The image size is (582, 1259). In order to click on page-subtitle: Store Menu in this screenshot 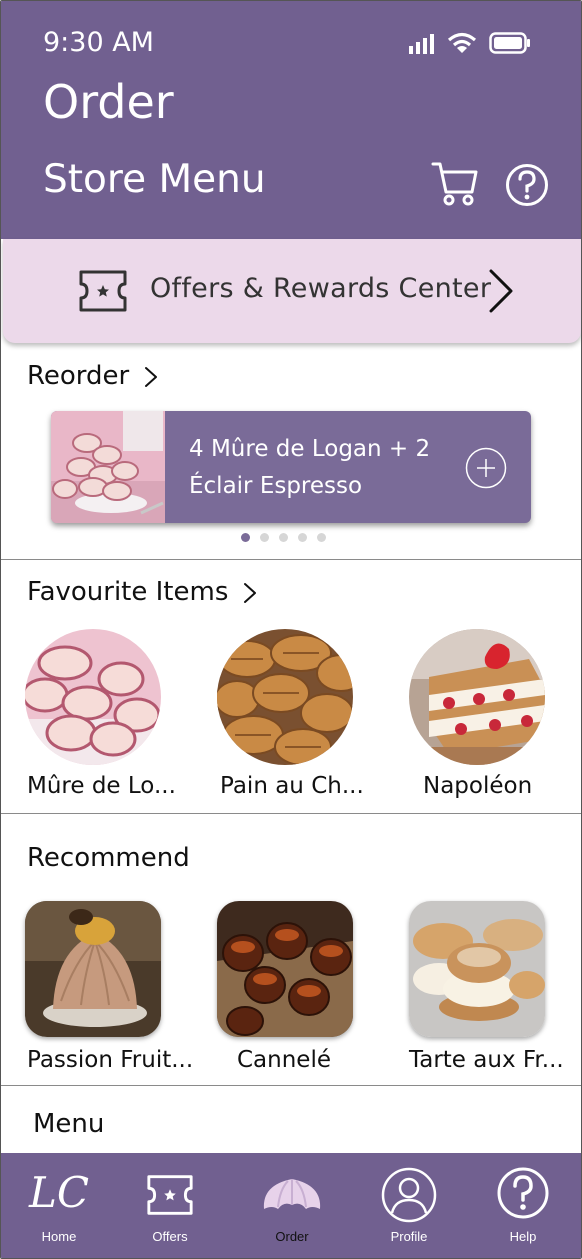, I will do `click(154, 179)`.